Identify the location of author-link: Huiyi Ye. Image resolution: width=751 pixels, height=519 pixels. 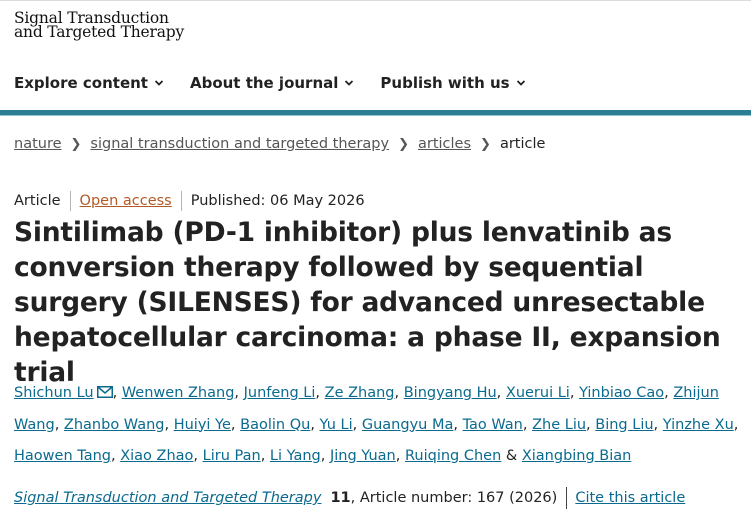
(202, 425).